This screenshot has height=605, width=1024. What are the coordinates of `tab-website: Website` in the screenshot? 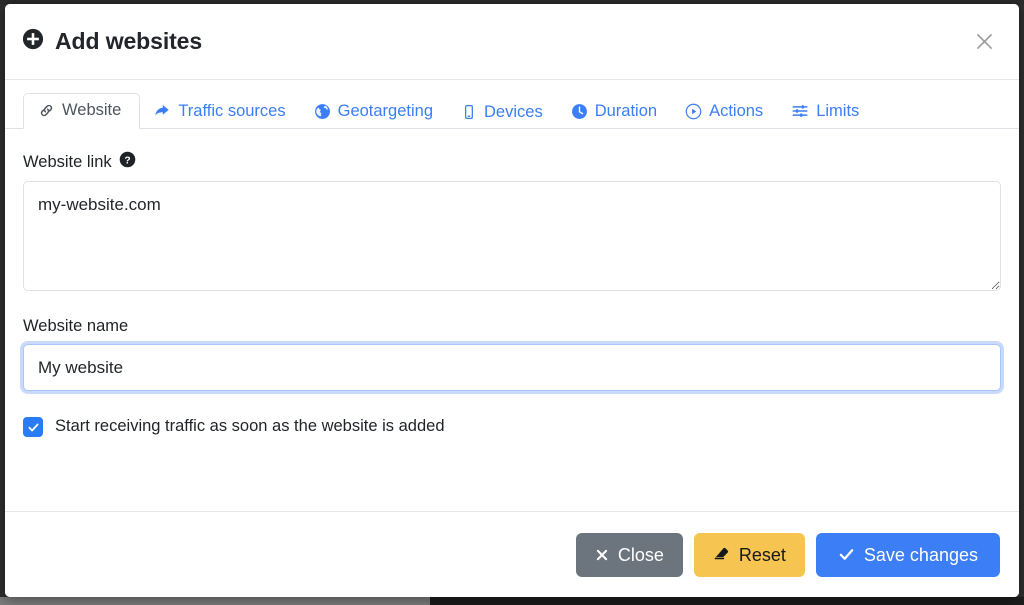 It's located at (82, 111).